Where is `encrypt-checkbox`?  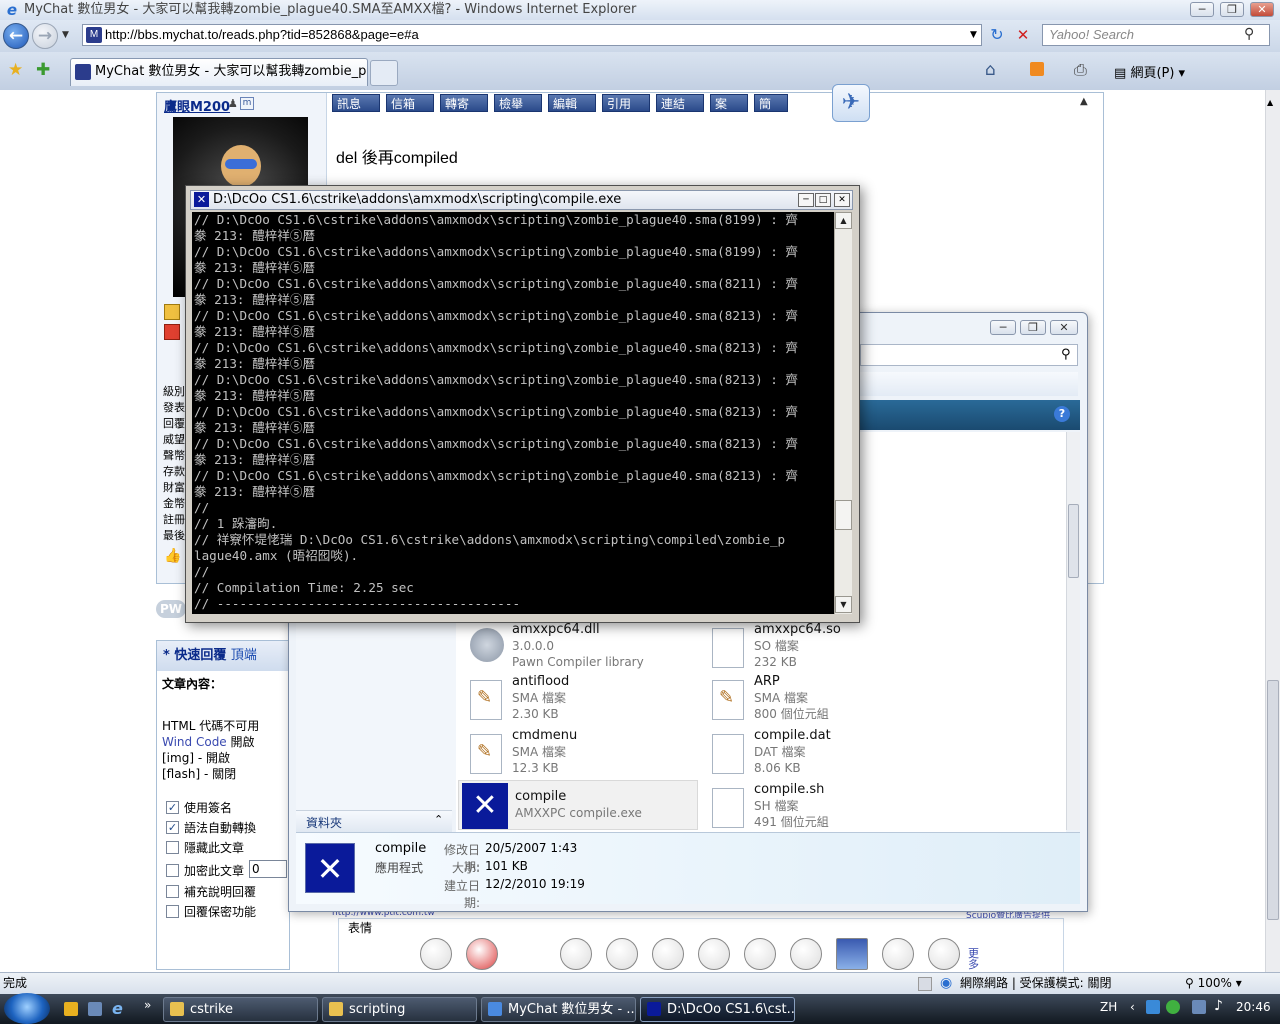 encrypt-checkbox is located at coordinates (172, 870).